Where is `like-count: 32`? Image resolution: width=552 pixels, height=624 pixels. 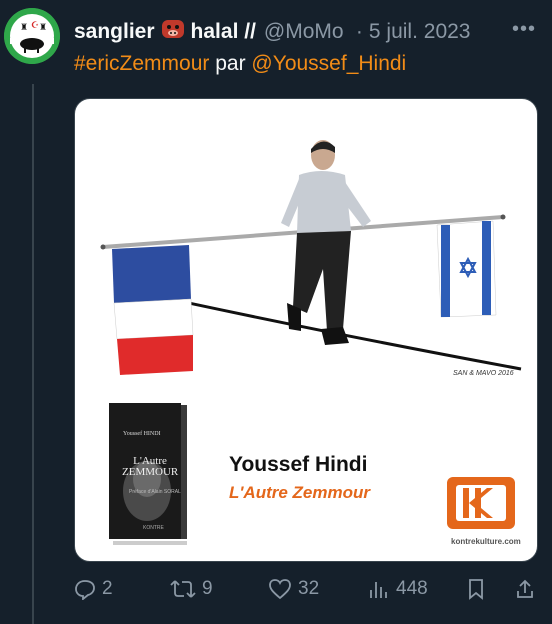
like-count: 32 is located at coordinates (309, 588).